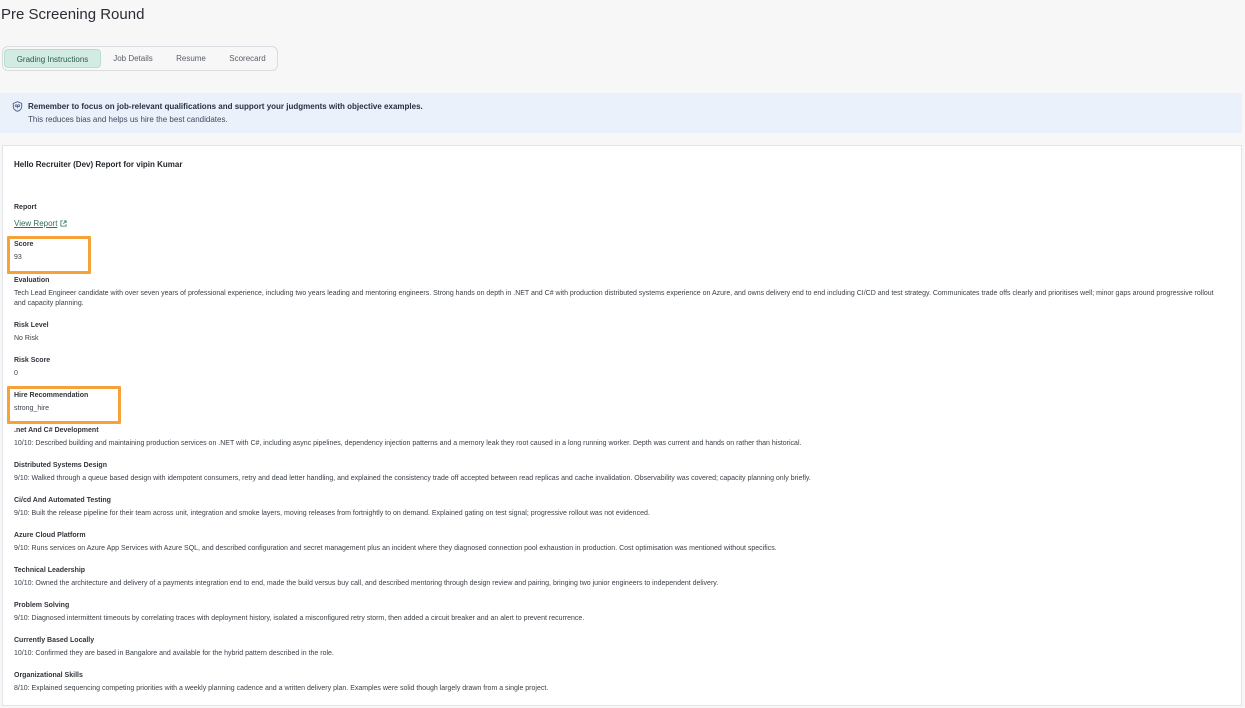 This screenshot has height=708, width=1245. What do you see at coordinates (50, 535) in the screenshot?
I see `criterion-label: Azure Cloud Platform` at bounding box center [50, 535].